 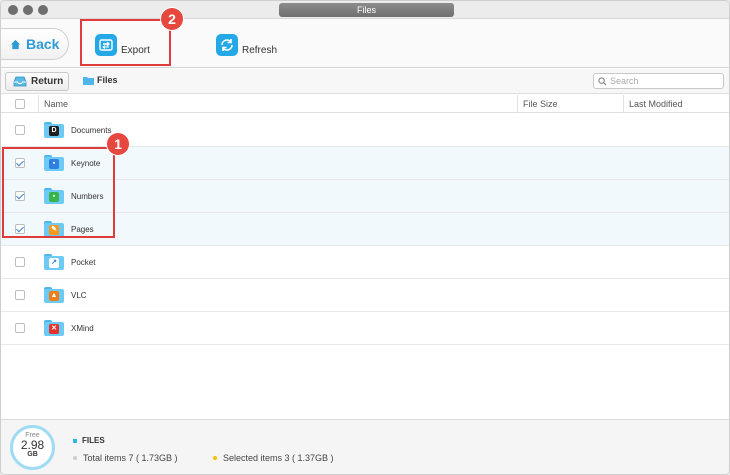 I want to click on refresh-icon, so click(x=227, y=44).